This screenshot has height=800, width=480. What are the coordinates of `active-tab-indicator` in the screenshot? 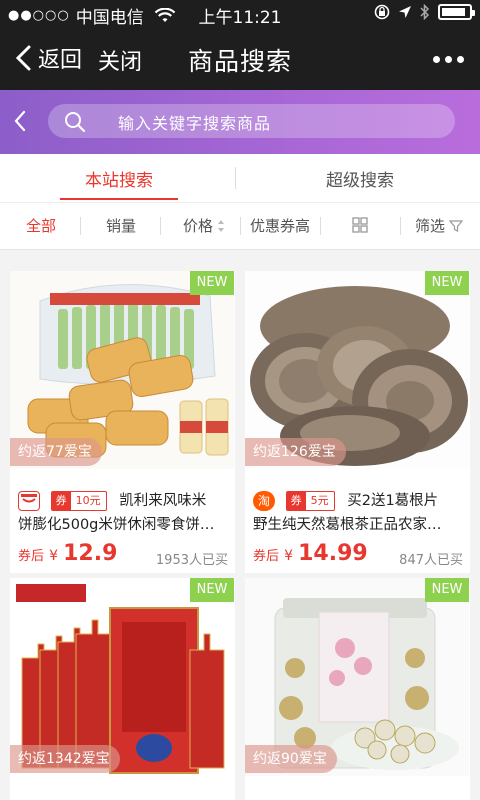 It's located at (119, 199).